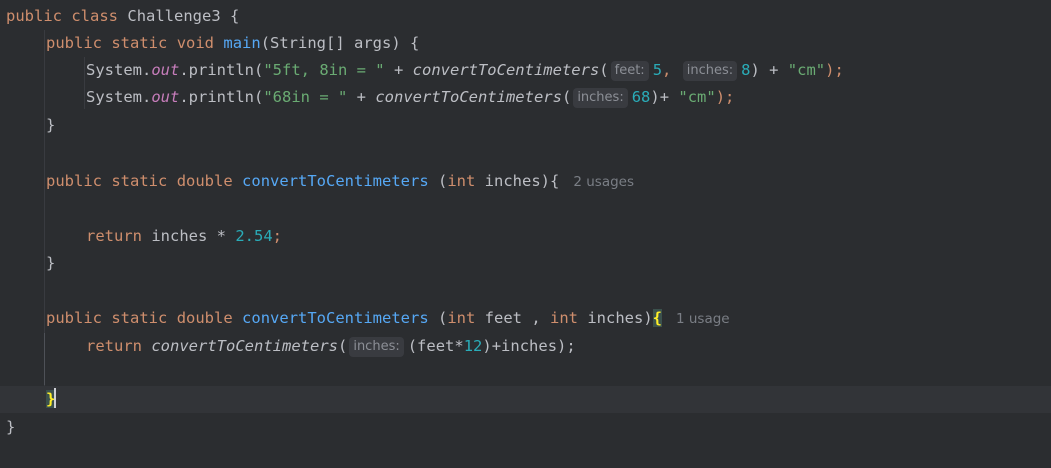 This screenshot has height=468, width=1051. I want to click on code-line-1: public class Challenge3 {, so click(123, 16).